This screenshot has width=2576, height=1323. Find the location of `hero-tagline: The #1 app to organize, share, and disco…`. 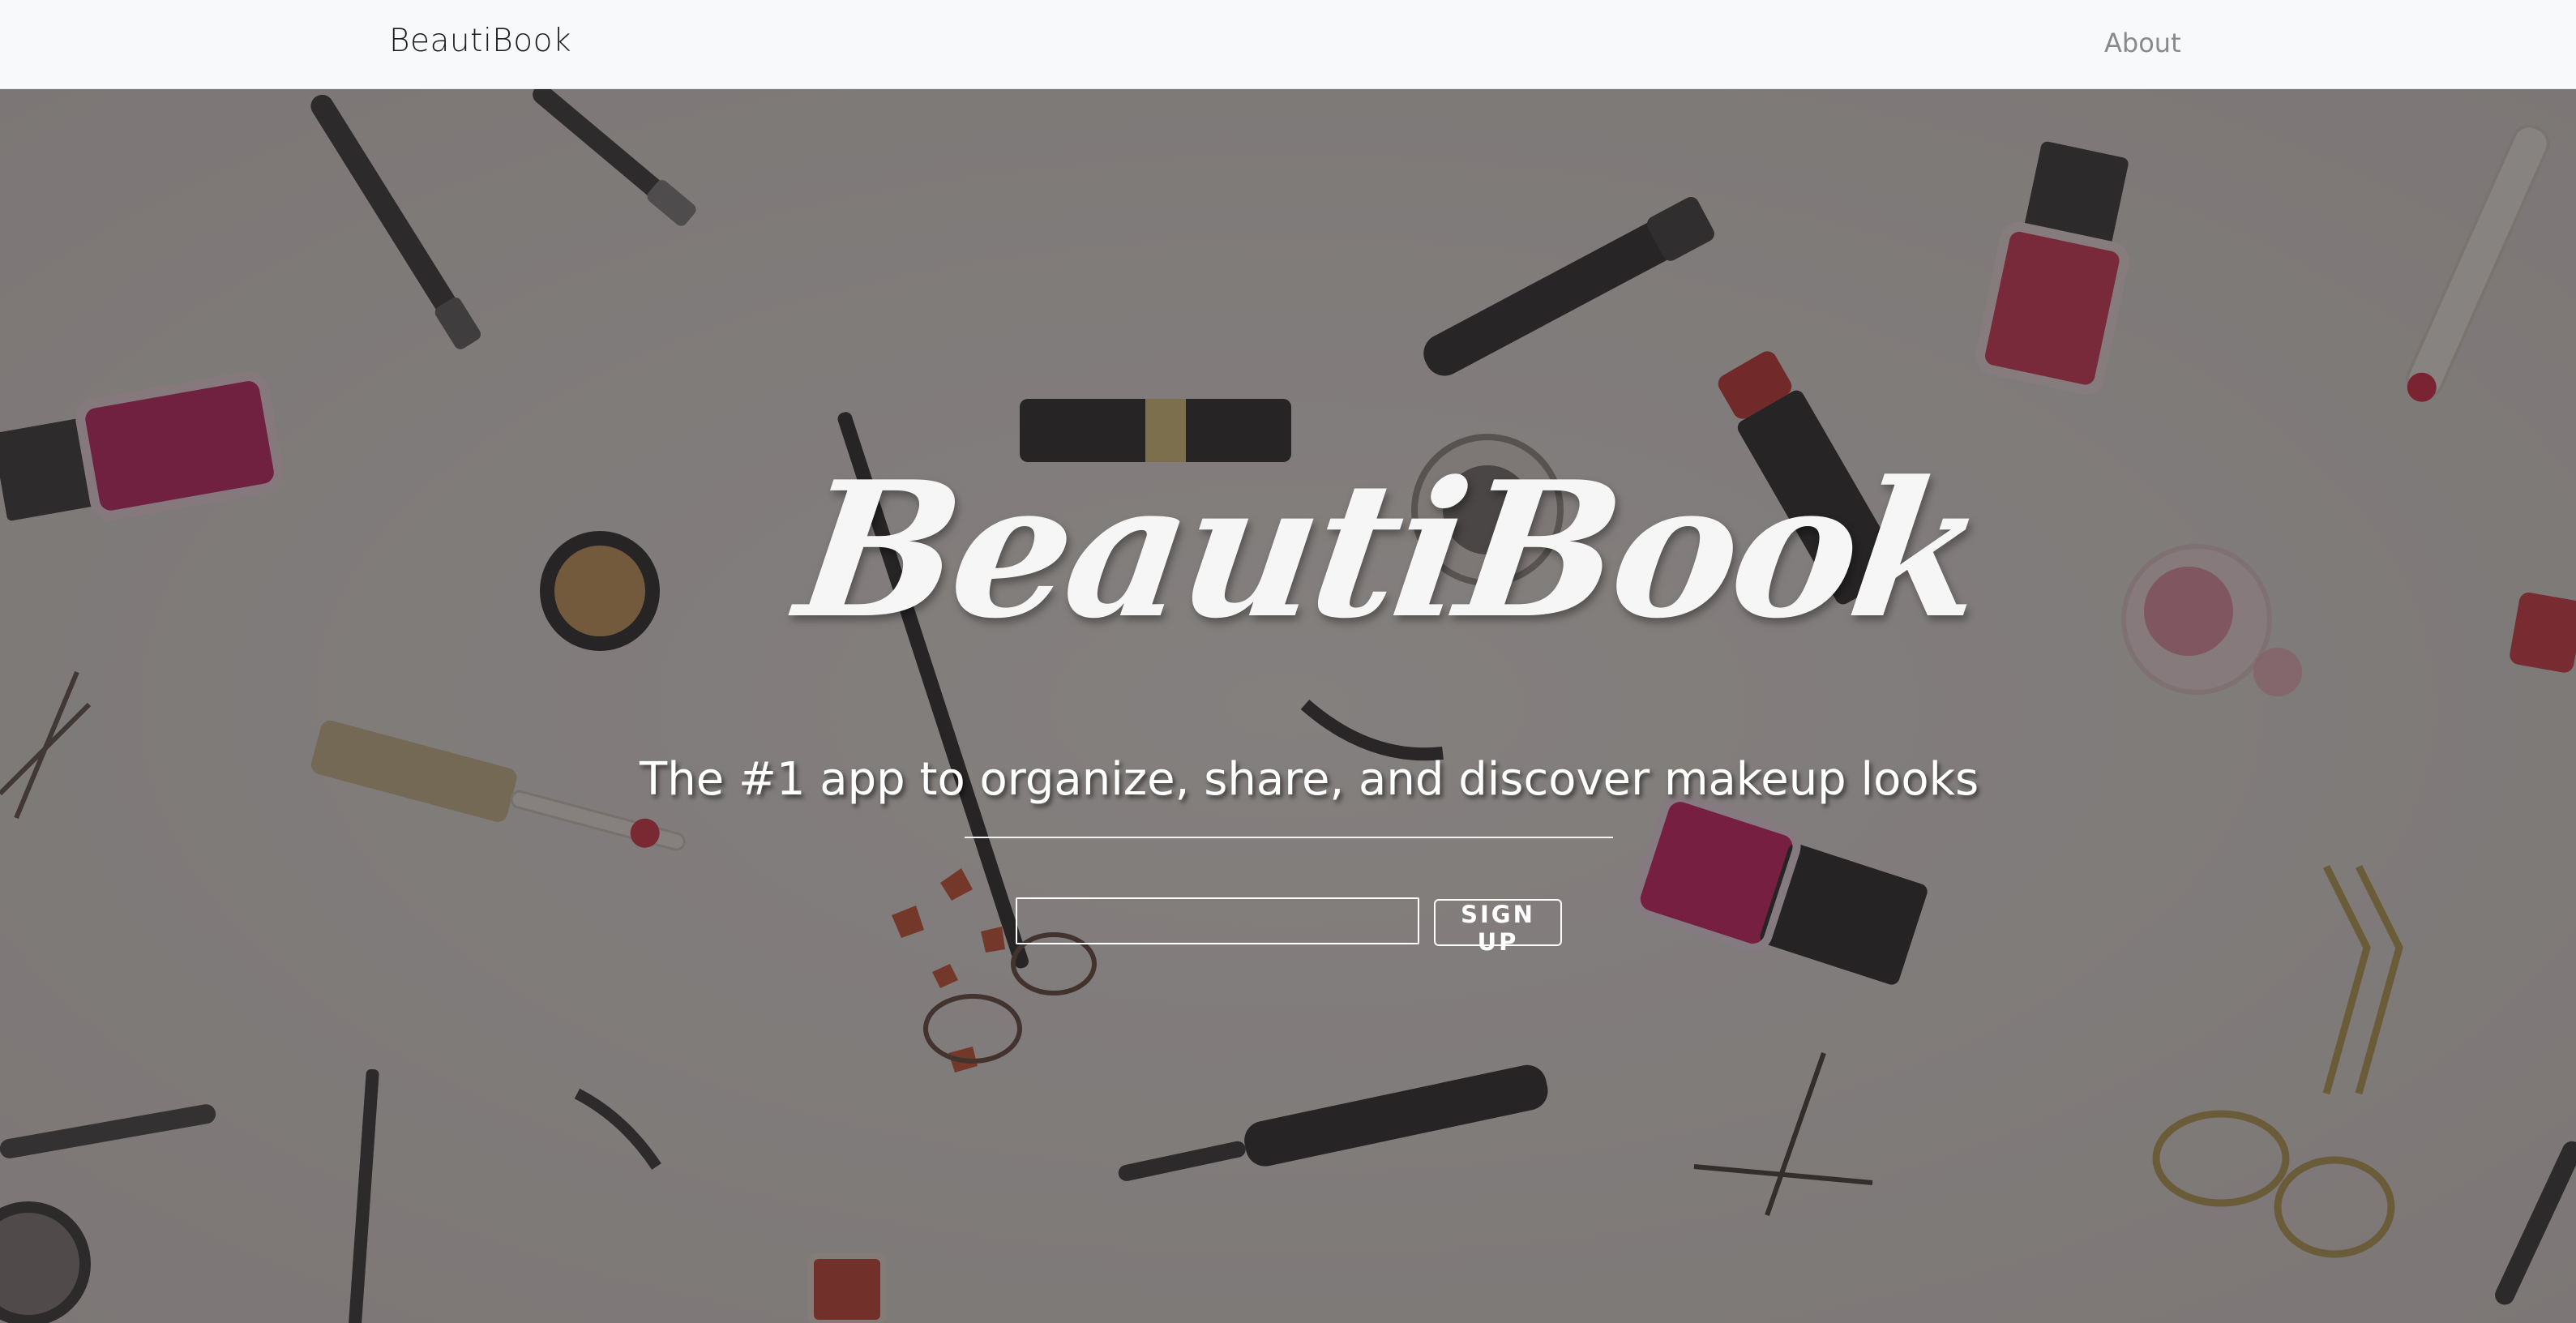

hero-tagline: The #1 app to organize, share, and disco… is located at coordinates (1309, 779).